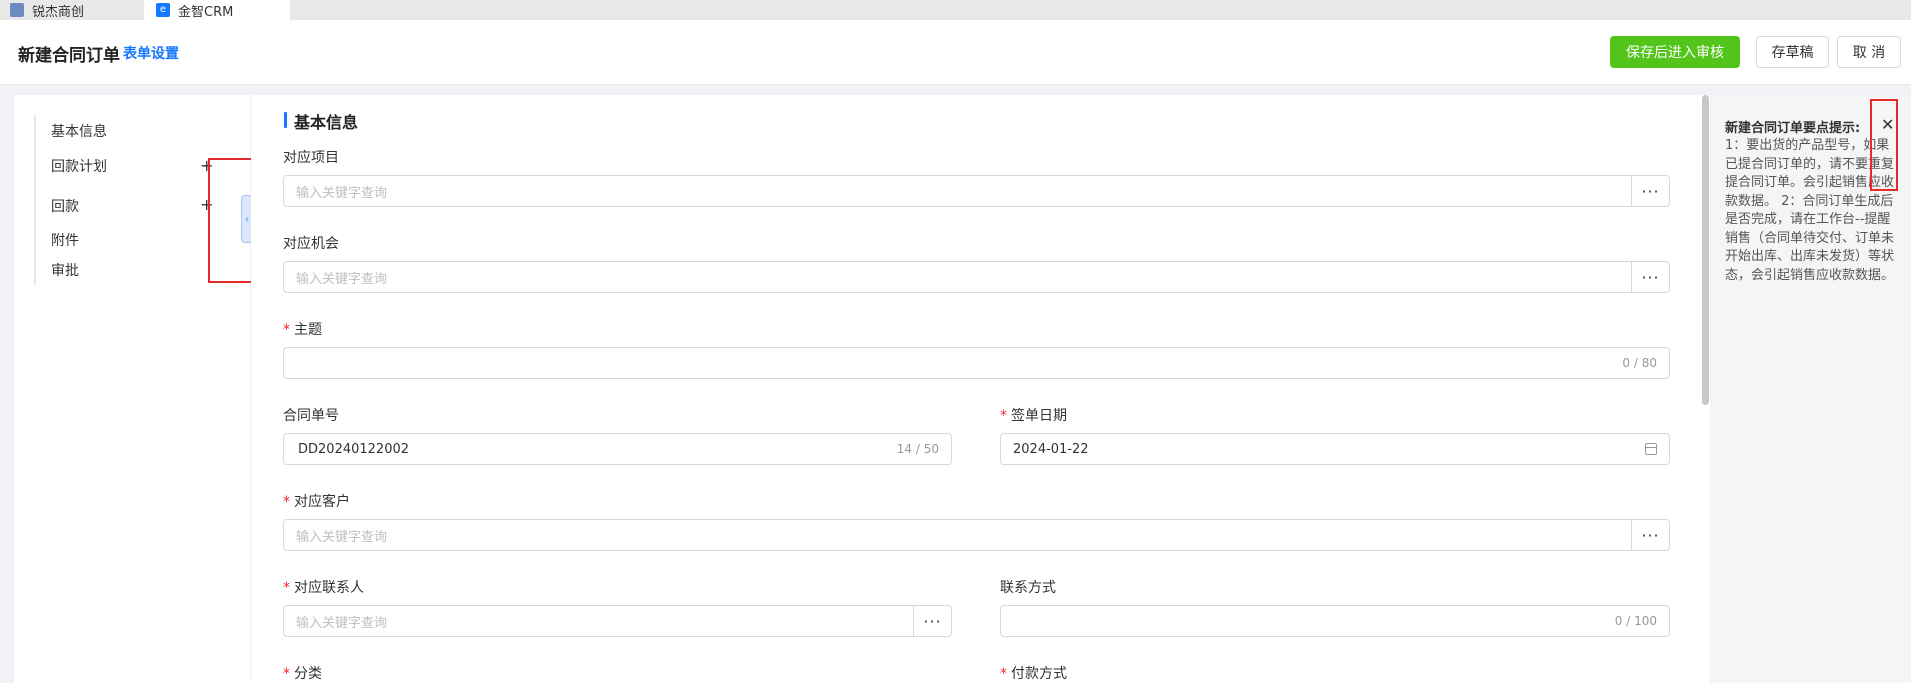 The image size is (1911, 683). Describe the element at coordinates (1635, 621) in the screenshot. I see `char-count: 0 / 100` at that location.